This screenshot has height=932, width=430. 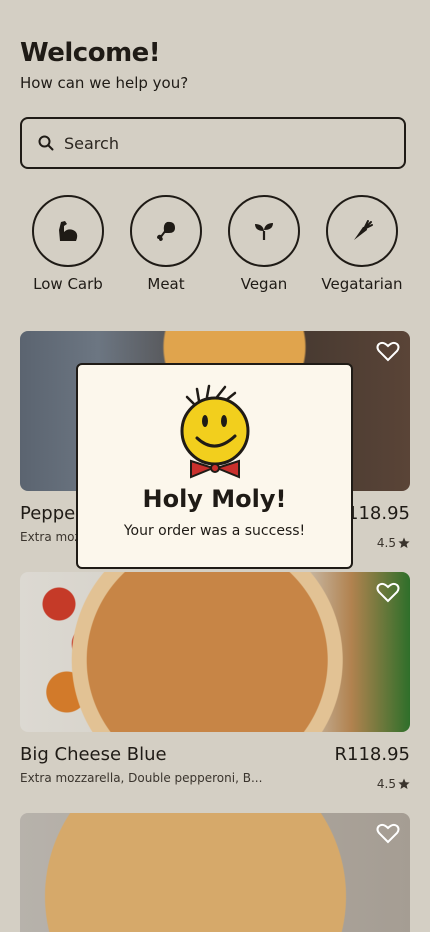 I want to click on category-vegan: Vegan, so click(x=264, y=244).